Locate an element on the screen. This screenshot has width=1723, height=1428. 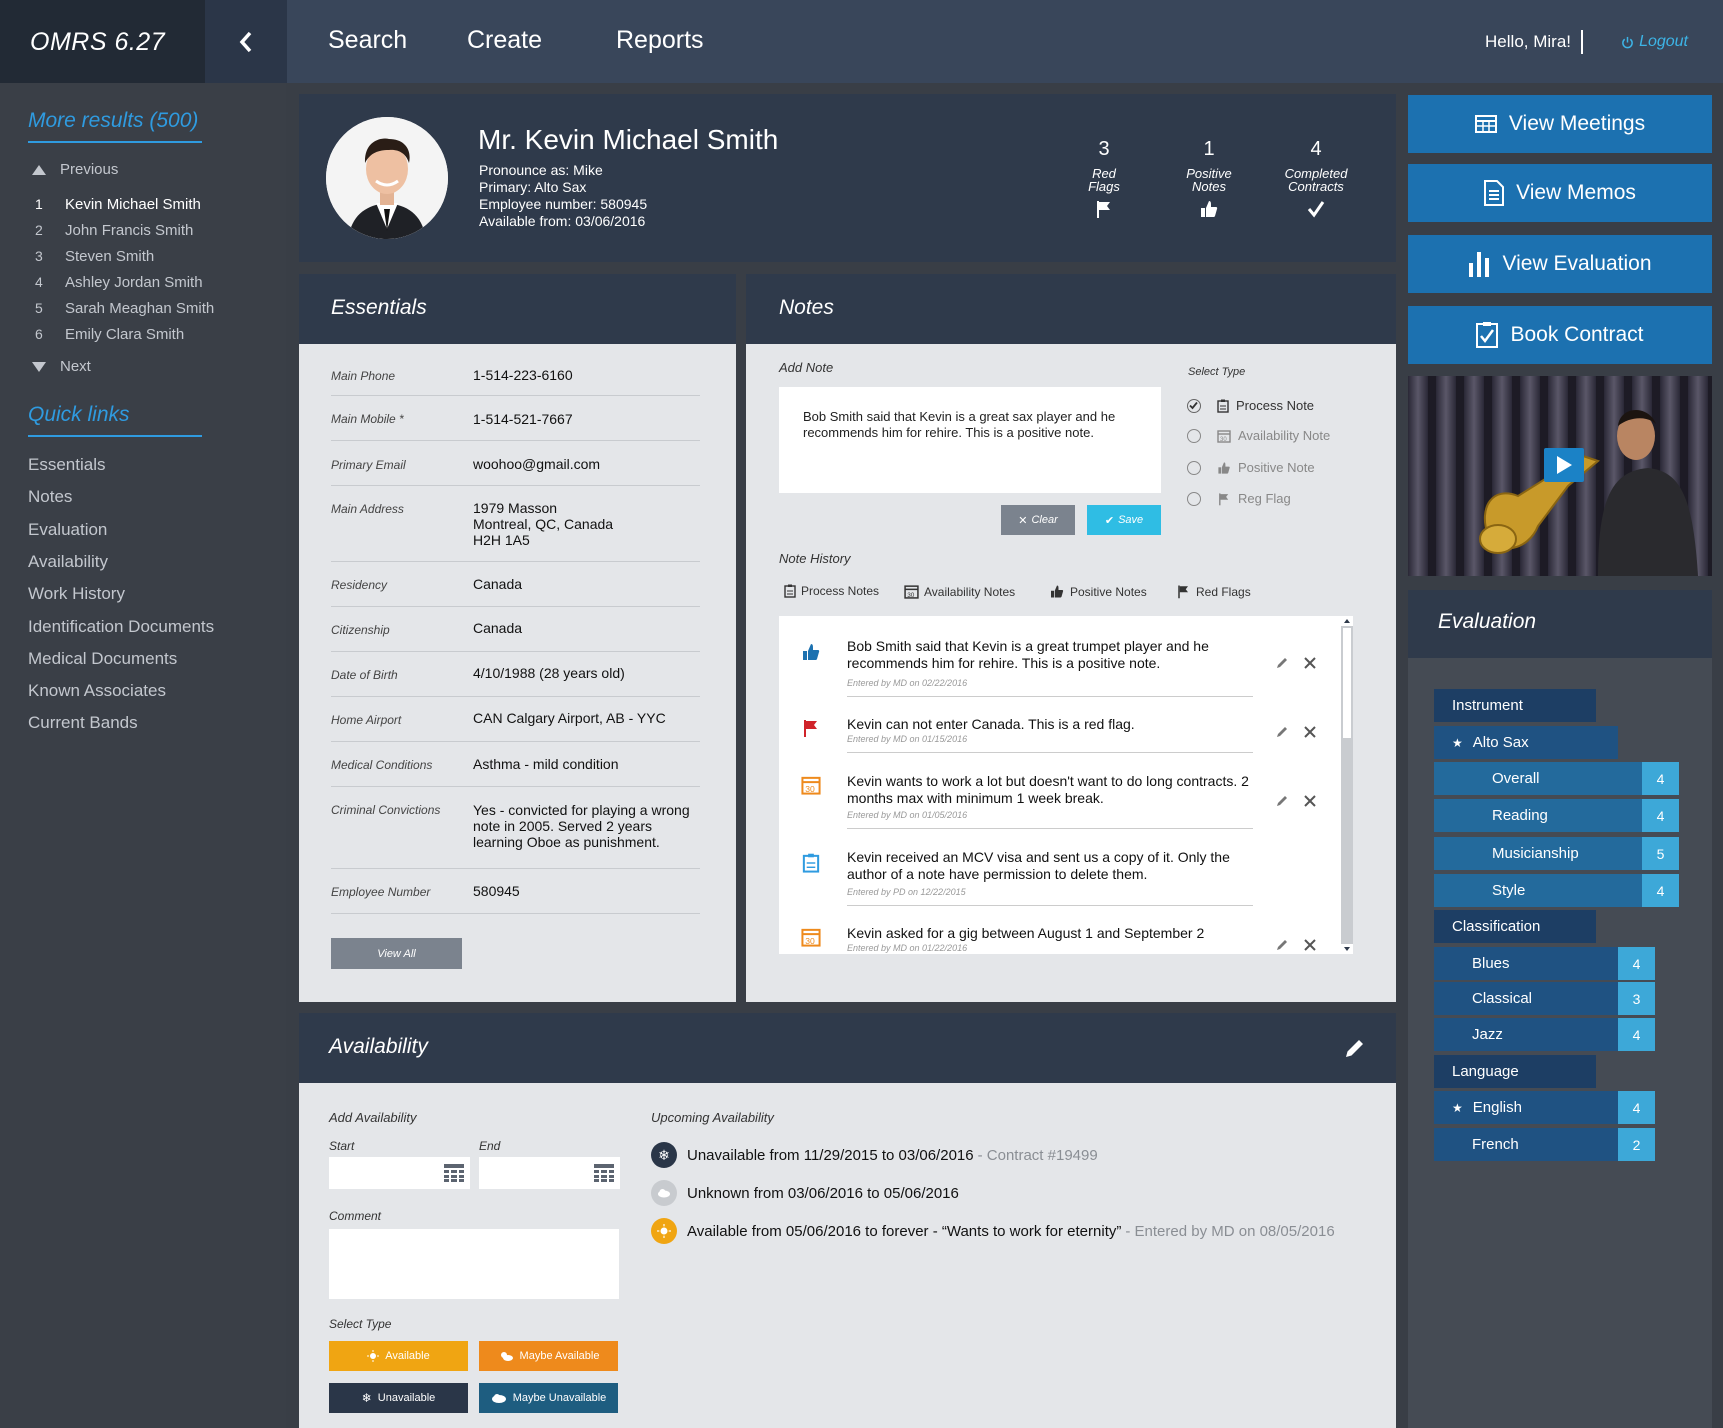
scrollbar is located at coordinates (1347, 785).